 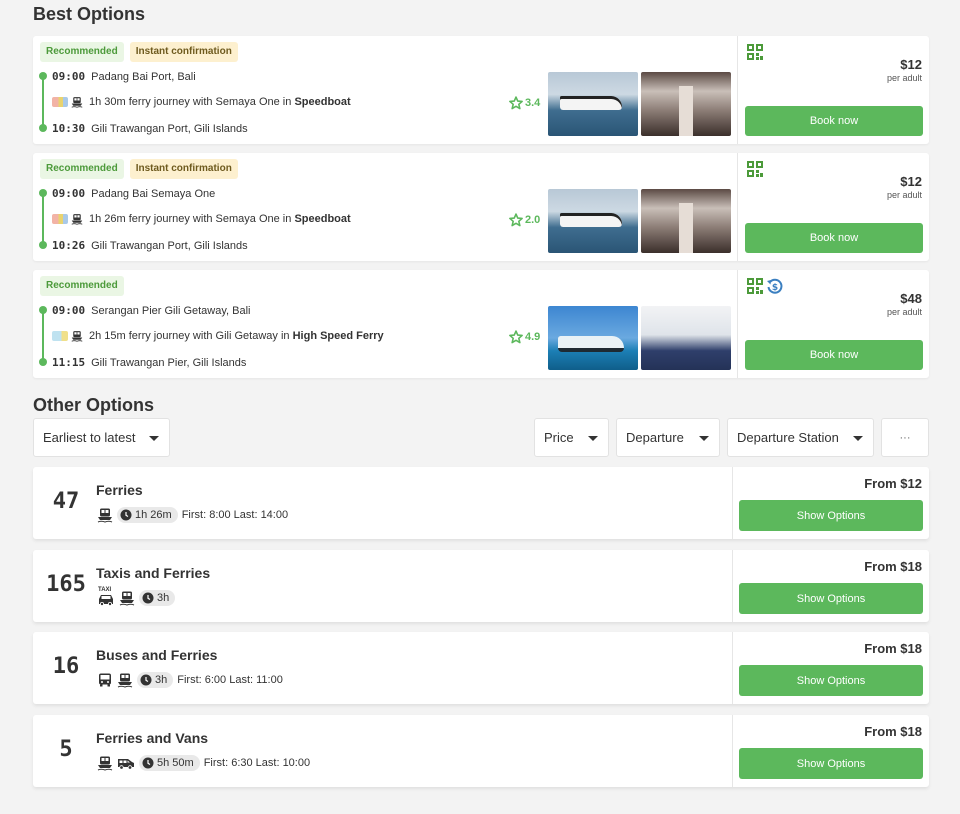 What do you see at coordinates (69, 310) in the screenshot?
I see `departure-time: 09:00` at bounding box center [69, 310].